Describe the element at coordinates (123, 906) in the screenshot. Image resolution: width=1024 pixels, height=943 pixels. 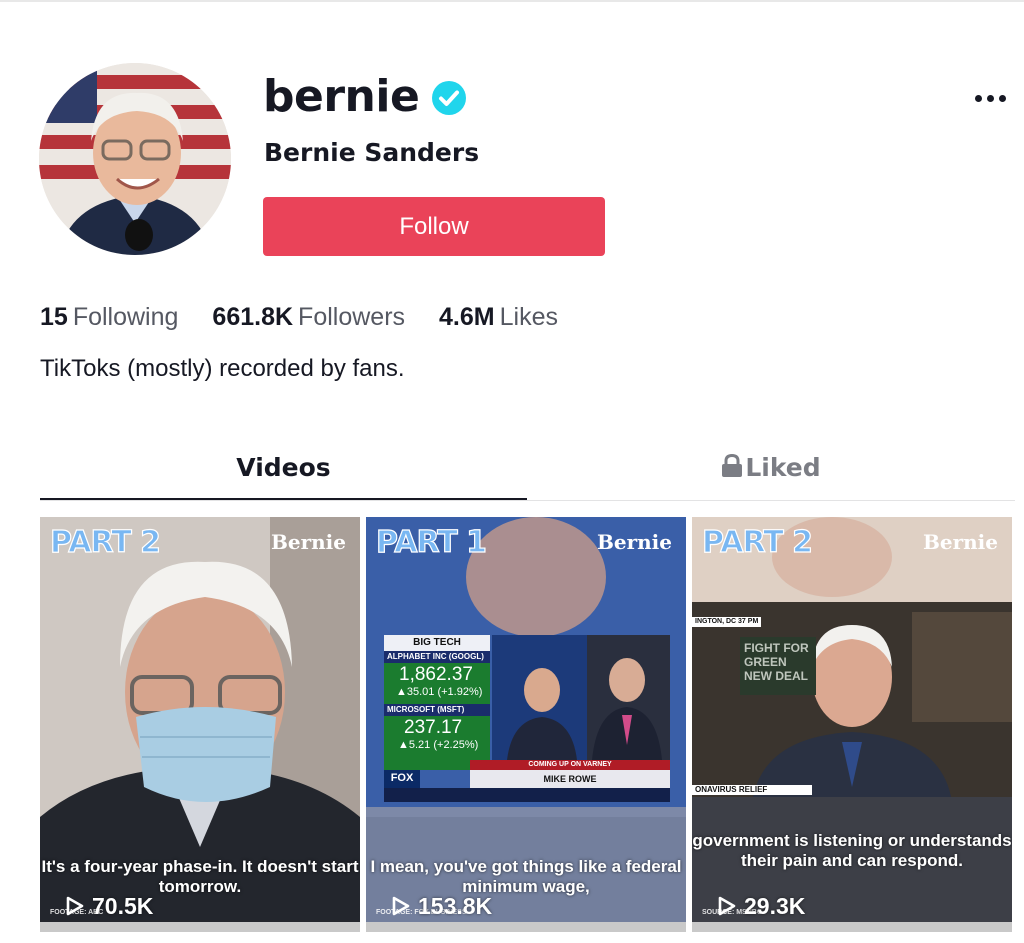
I see `view-count: 70.5K` at that location.